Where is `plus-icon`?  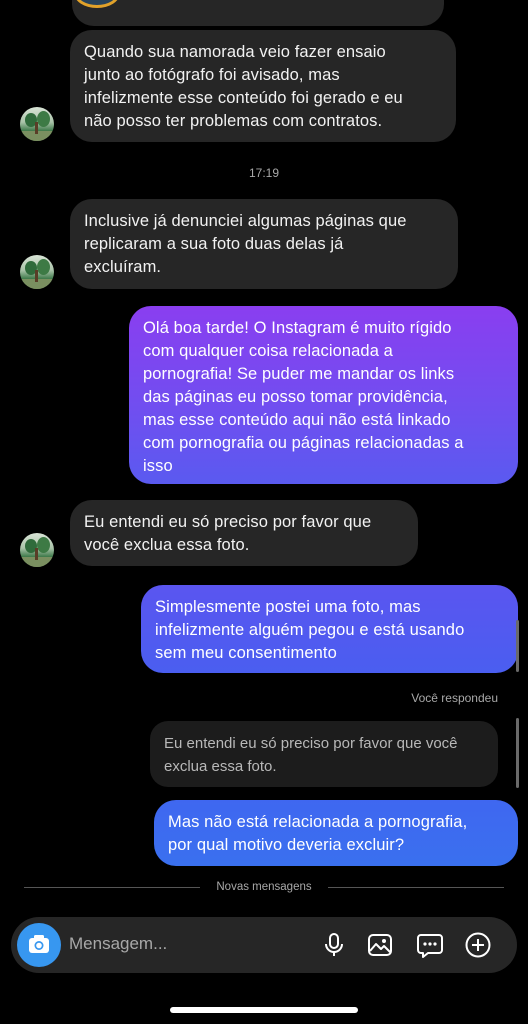 plus-icon is located at coordinates (478, 945).